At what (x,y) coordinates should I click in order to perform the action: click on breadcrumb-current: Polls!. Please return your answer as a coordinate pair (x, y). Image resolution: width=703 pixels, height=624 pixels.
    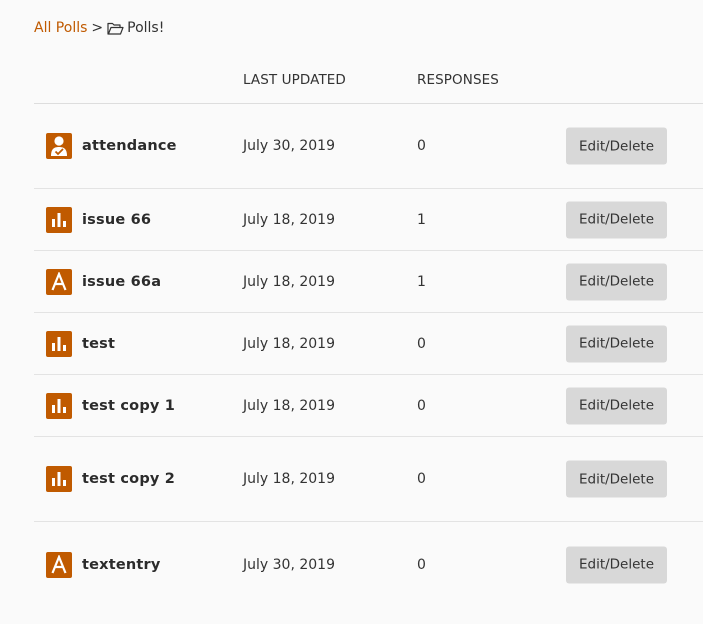
    Looking at the image, I should click on (146, 28).